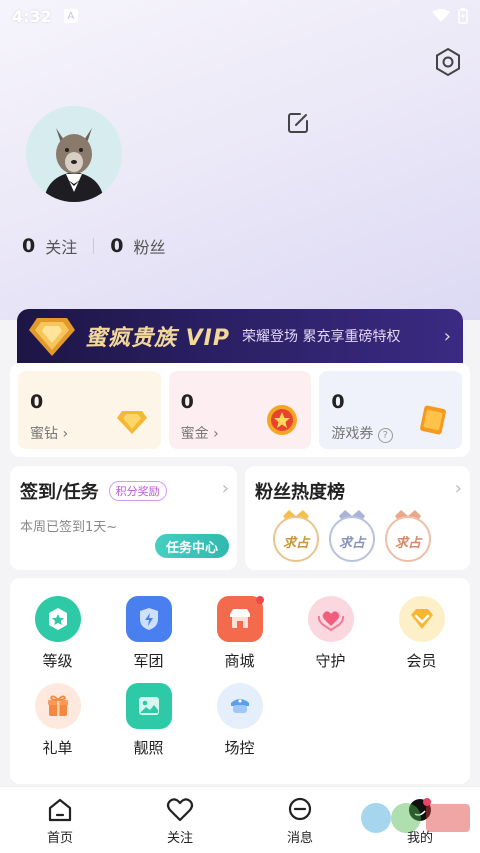 The width and height of the screenshot is (480, 853). I want to click on rank-badge-gold: 求占, so click(296, 536).